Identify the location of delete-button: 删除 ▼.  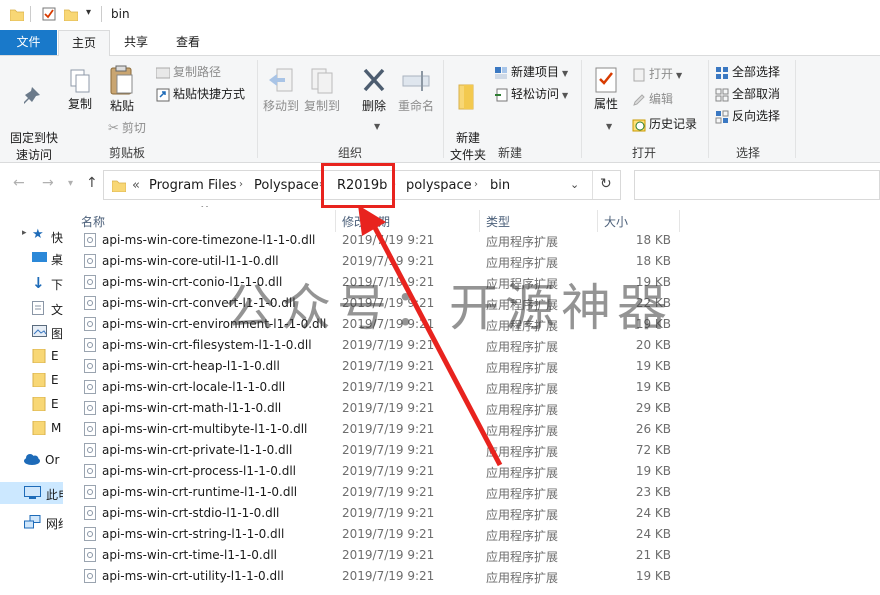
(374, 98).